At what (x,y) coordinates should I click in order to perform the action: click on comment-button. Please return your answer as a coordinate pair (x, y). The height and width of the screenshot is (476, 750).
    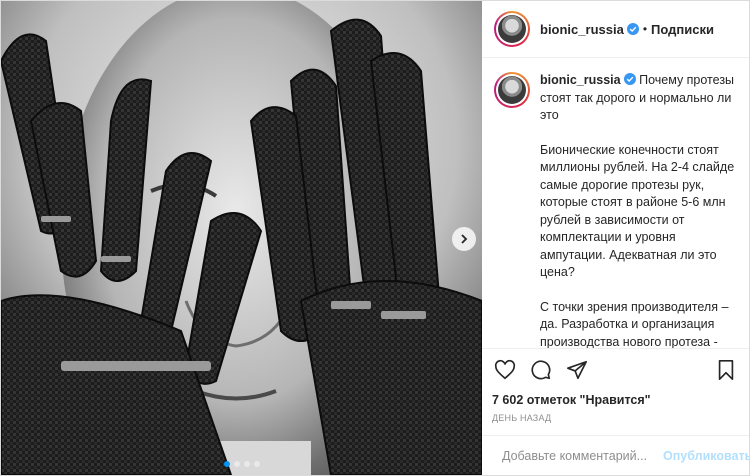
    Looking at the image, I should click on (541, 370).